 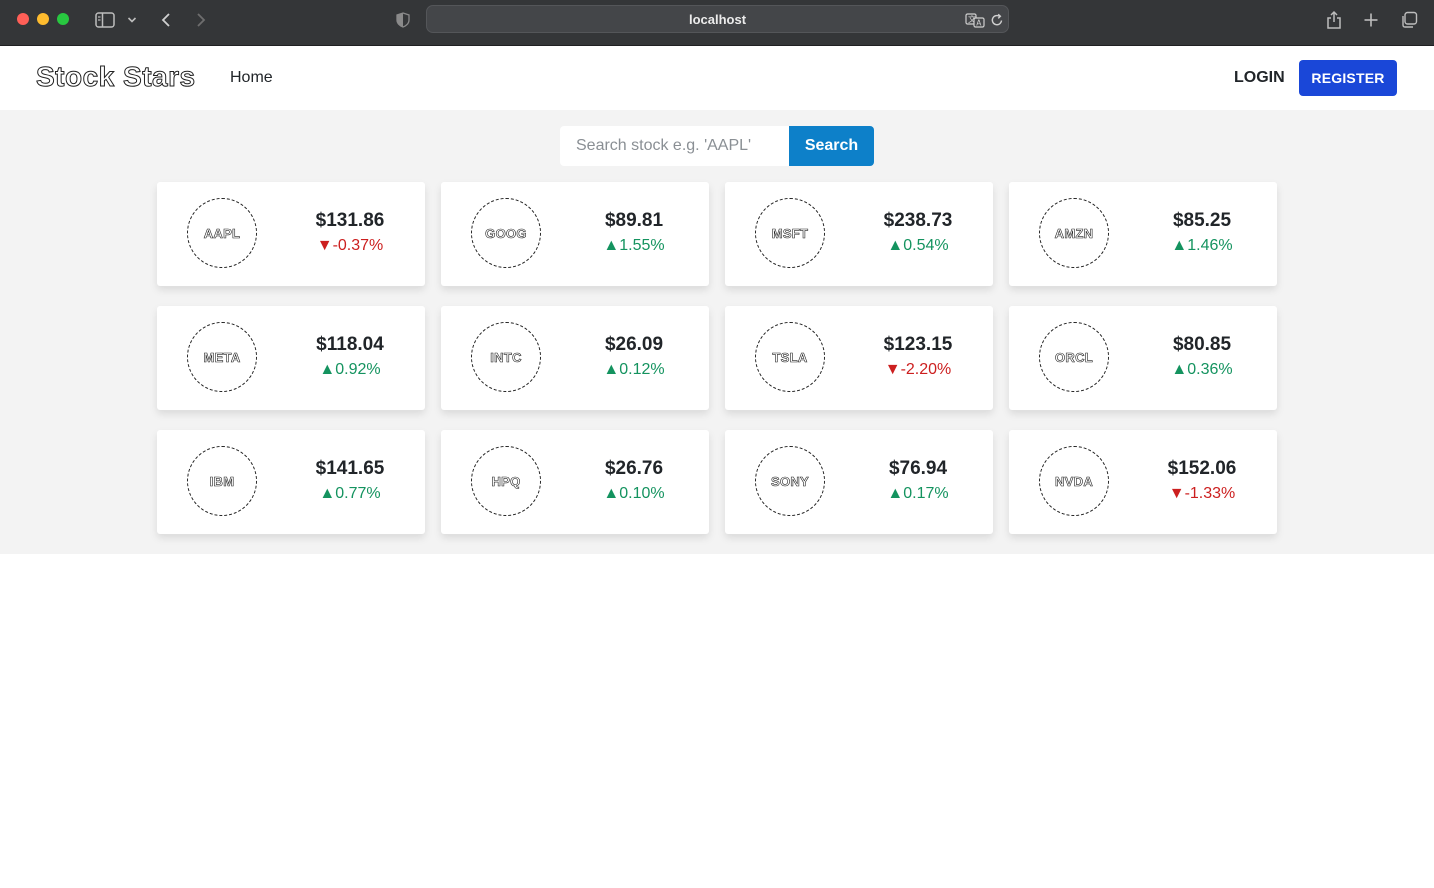 What do you see at coordinates (1202, 245) in the screenshot?
I see `stock-change: ▲1.46%` at bounding box center [1202, 245].